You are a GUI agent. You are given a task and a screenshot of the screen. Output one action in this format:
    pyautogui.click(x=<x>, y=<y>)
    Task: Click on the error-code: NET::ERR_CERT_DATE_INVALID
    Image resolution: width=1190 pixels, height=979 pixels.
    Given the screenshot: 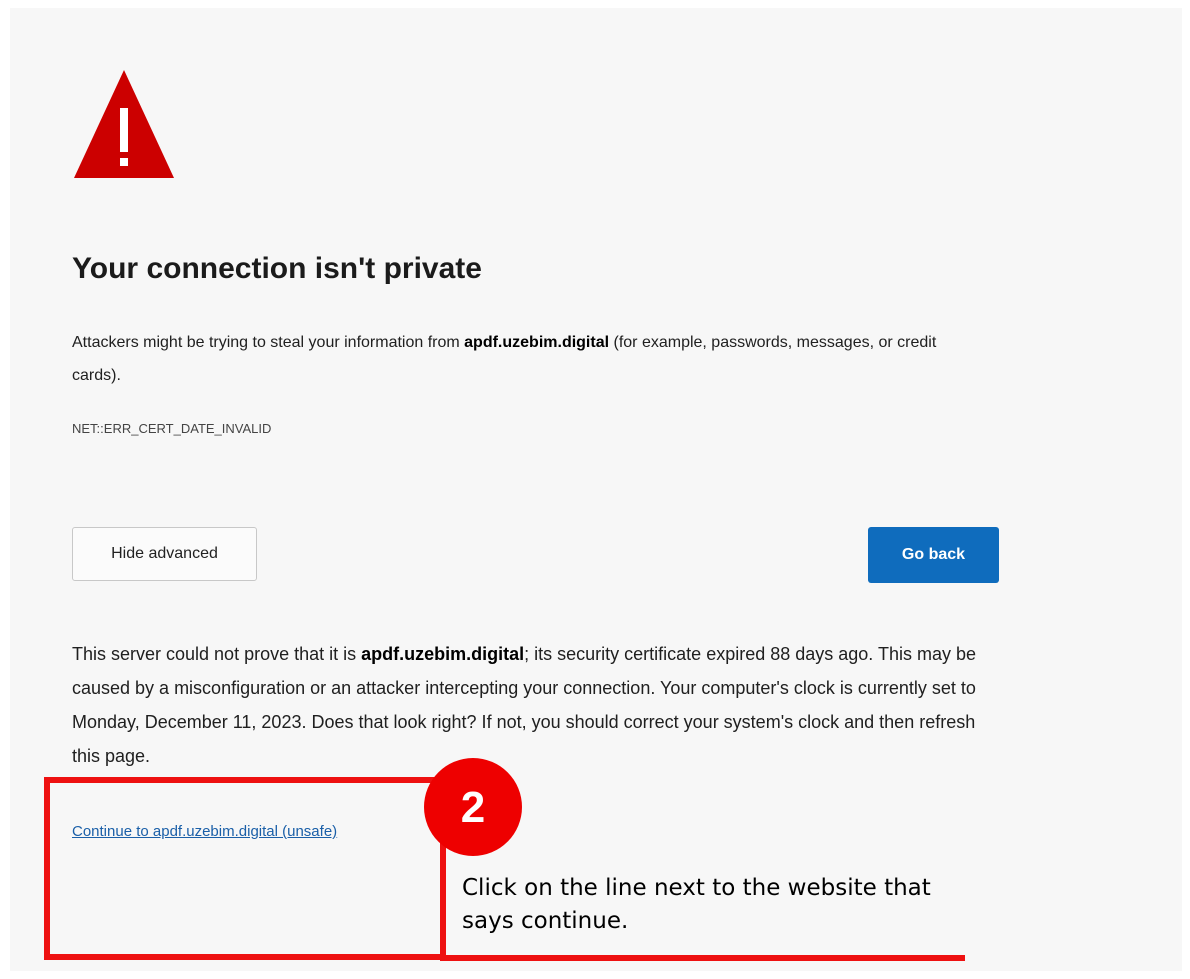 What is the action you would take?
    pyautogui.click(x=172, y=428)
    